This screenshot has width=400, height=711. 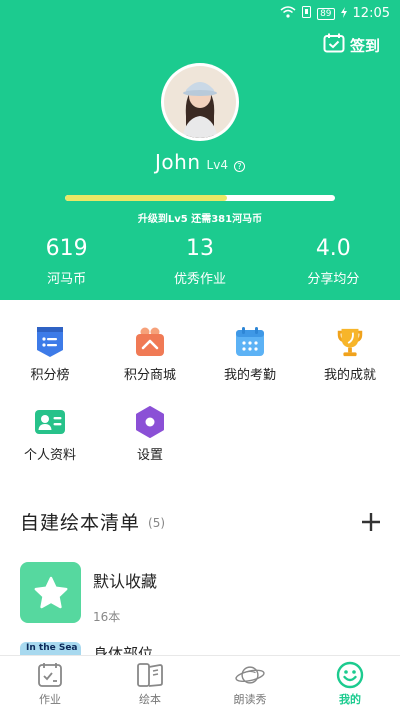 I want to click on leaderboard-icon, so click(x=50, y=342).